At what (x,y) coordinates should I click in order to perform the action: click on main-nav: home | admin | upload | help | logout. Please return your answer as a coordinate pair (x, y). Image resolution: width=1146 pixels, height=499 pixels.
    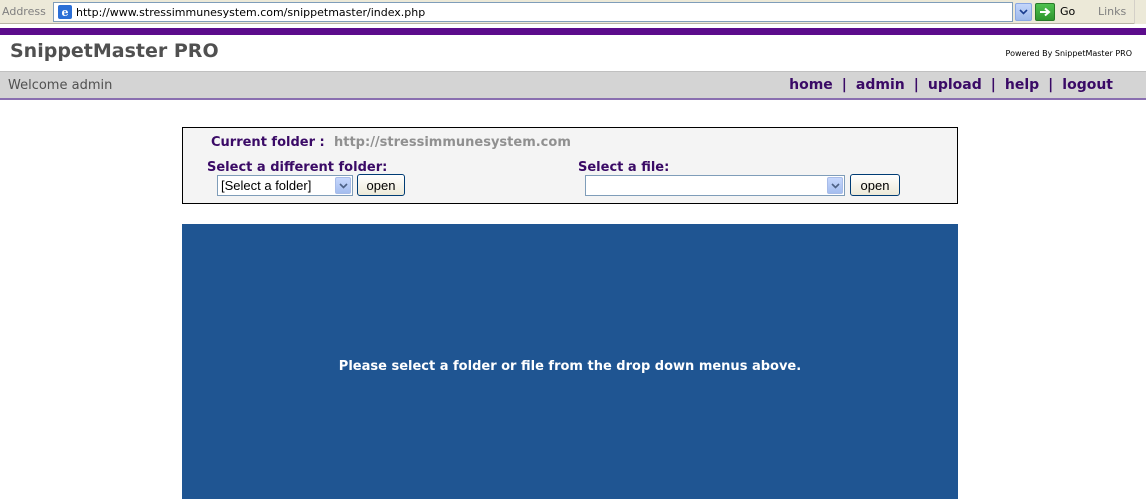
    Looking at the image, I should click on (951, 85).